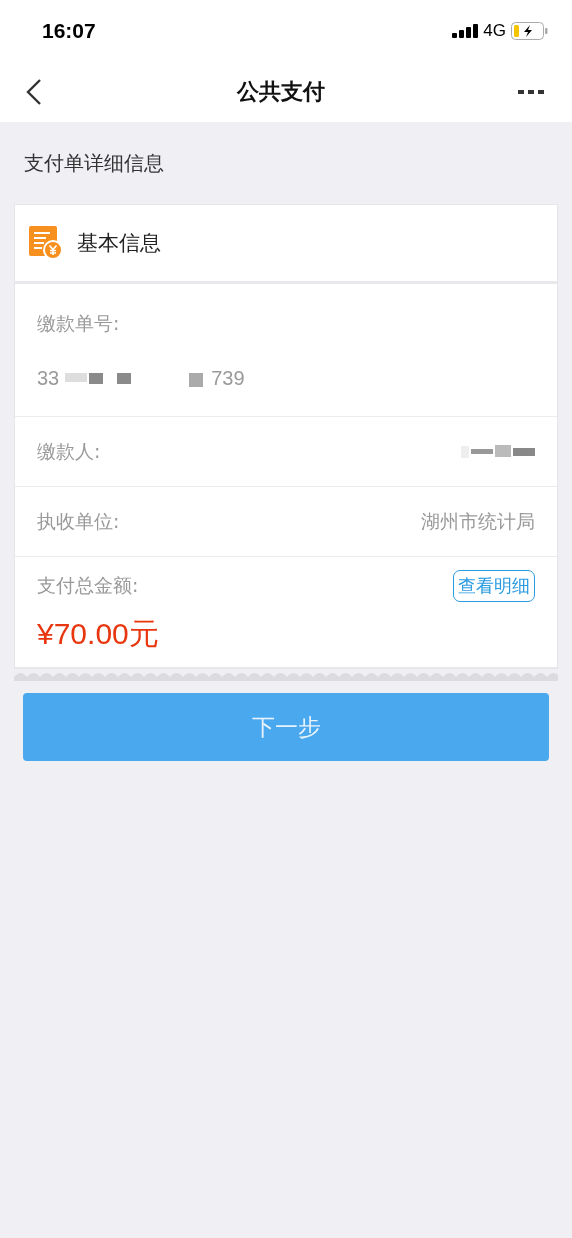 This screenshot has height=1238, width=572. I want to click on bill-icon, so click(46, 243).